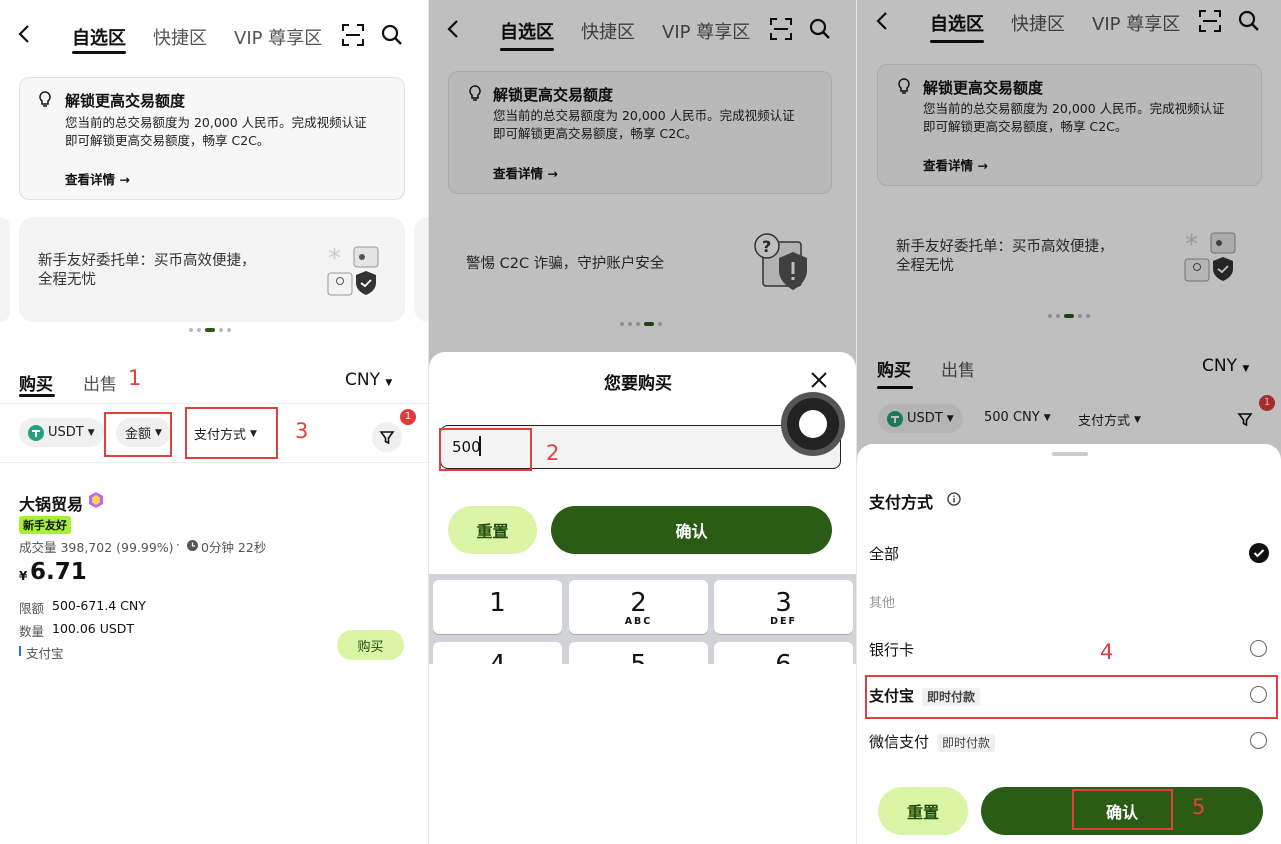 This screenshot has height=844, width=1281. What do you see at coordinates (67, 280) in the screenshot?
I see `banner-newbie-line-2: 全程无忧` at bounding box center [67, 280].